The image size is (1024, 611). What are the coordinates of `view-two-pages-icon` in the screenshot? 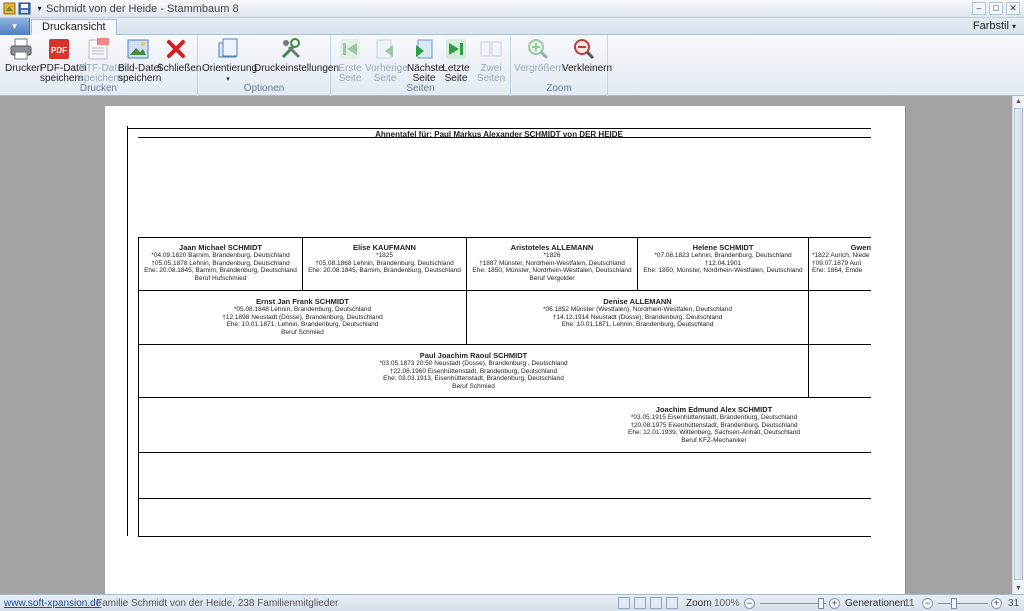 It's located at (640, 603).